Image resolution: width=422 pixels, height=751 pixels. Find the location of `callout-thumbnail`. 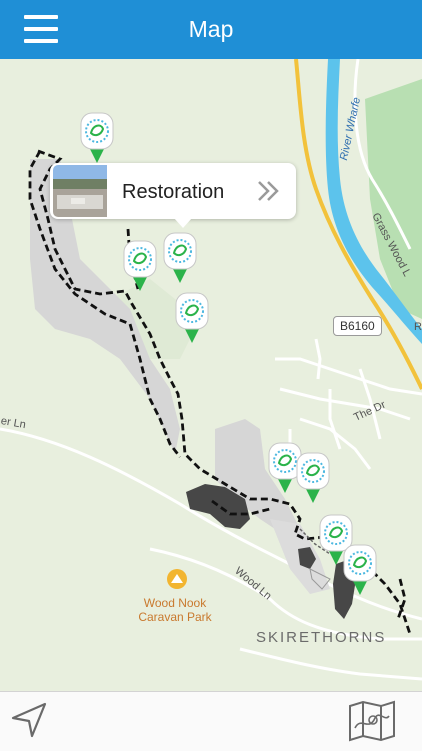

callout-thumbnail is located at coordinates (80, 191).